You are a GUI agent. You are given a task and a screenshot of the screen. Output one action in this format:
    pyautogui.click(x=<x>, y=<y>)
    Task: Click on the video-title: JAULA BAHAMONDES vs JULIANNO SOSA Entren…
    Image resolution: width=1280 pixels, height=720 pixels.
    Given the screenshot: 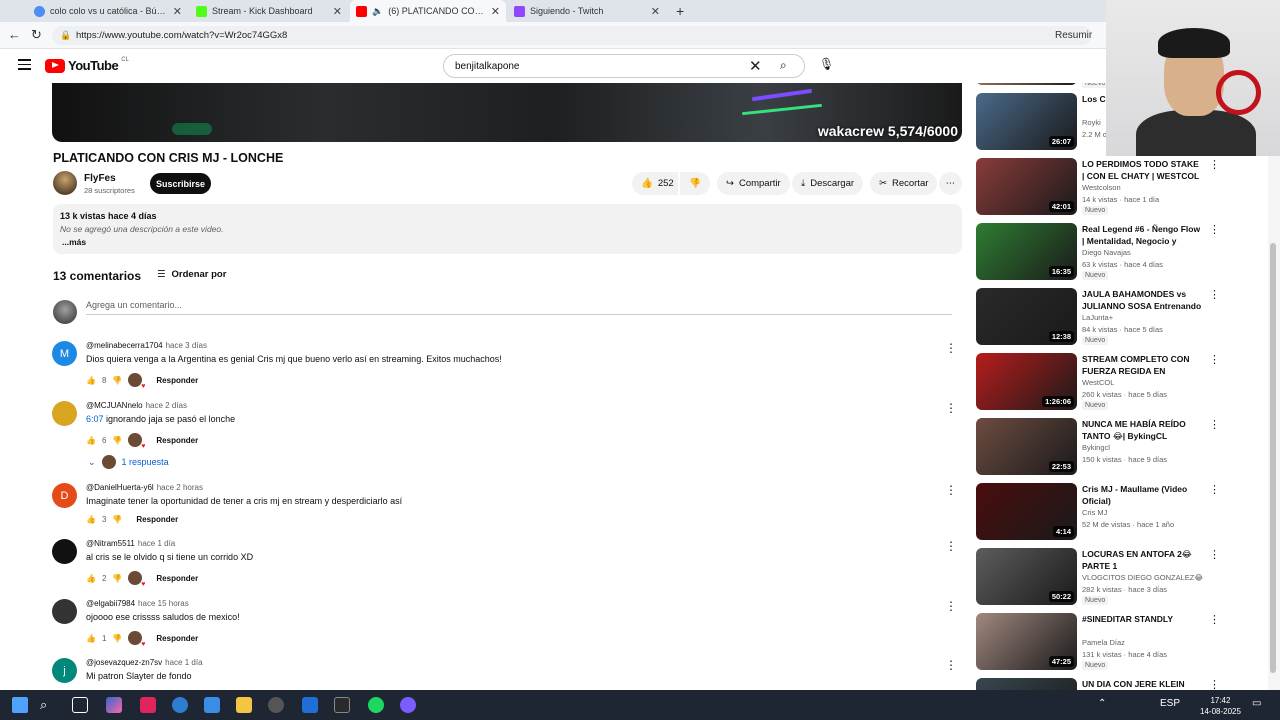 What is the action you would take?
    pyautogui.click(x=1142, y=300)
    